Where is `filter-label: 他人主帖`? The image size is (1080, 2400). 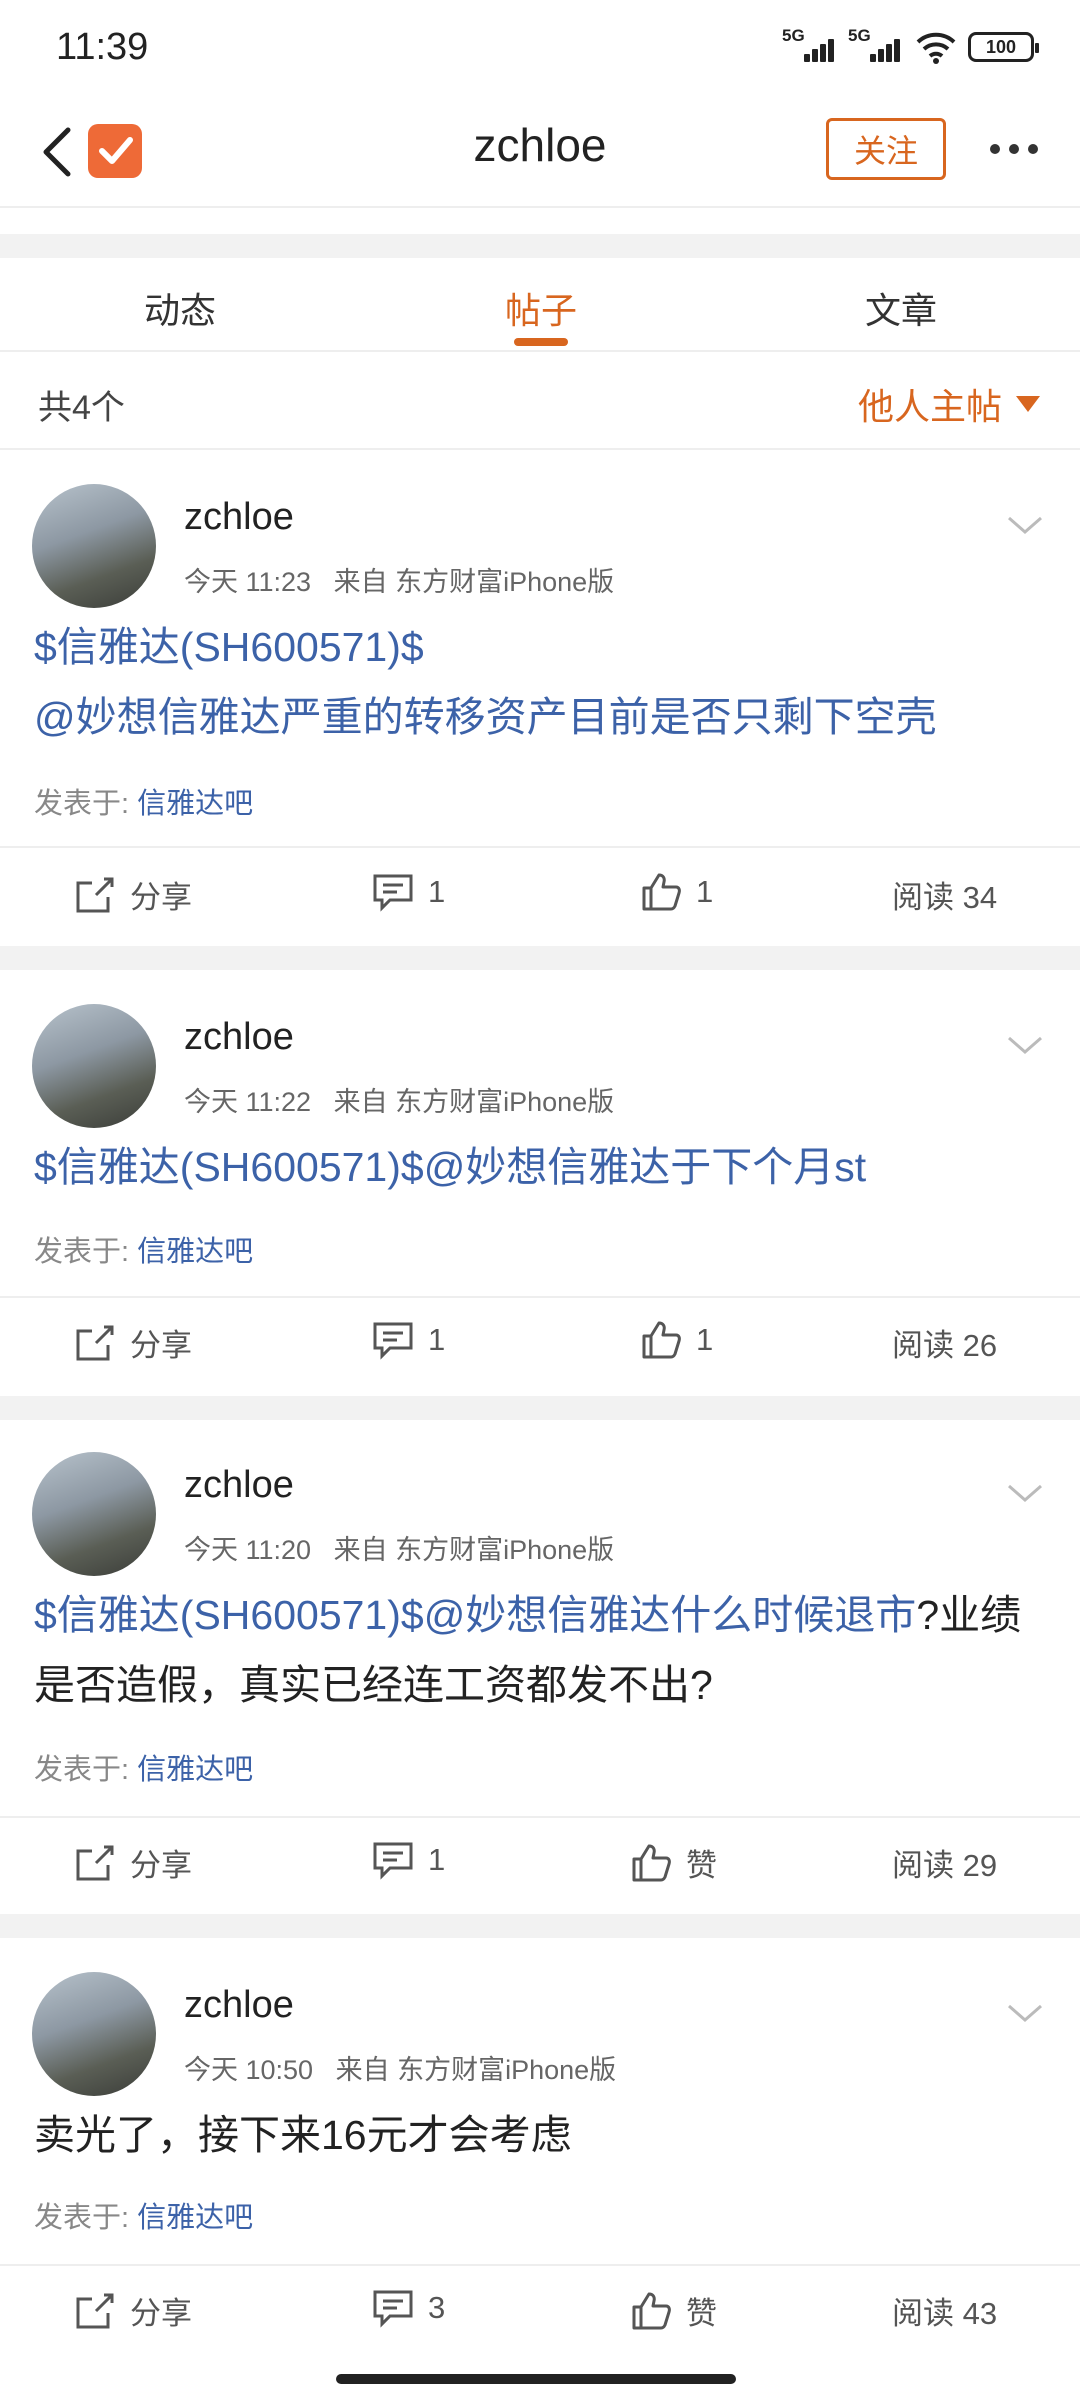 filter-label: 他人主帖 is located at coordinates (929, 406).